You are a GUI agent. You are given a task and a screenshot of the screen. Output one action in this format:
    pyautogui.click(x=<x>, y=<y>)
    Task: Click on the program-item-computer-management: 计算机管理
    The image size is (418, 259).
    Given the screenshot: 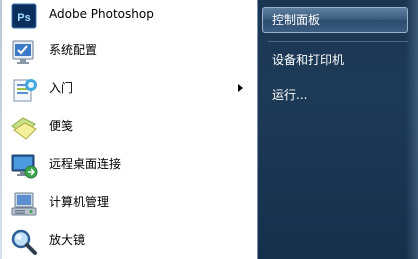 What is the action you would take?
    pyautogui.click(x=128, y=204)
    